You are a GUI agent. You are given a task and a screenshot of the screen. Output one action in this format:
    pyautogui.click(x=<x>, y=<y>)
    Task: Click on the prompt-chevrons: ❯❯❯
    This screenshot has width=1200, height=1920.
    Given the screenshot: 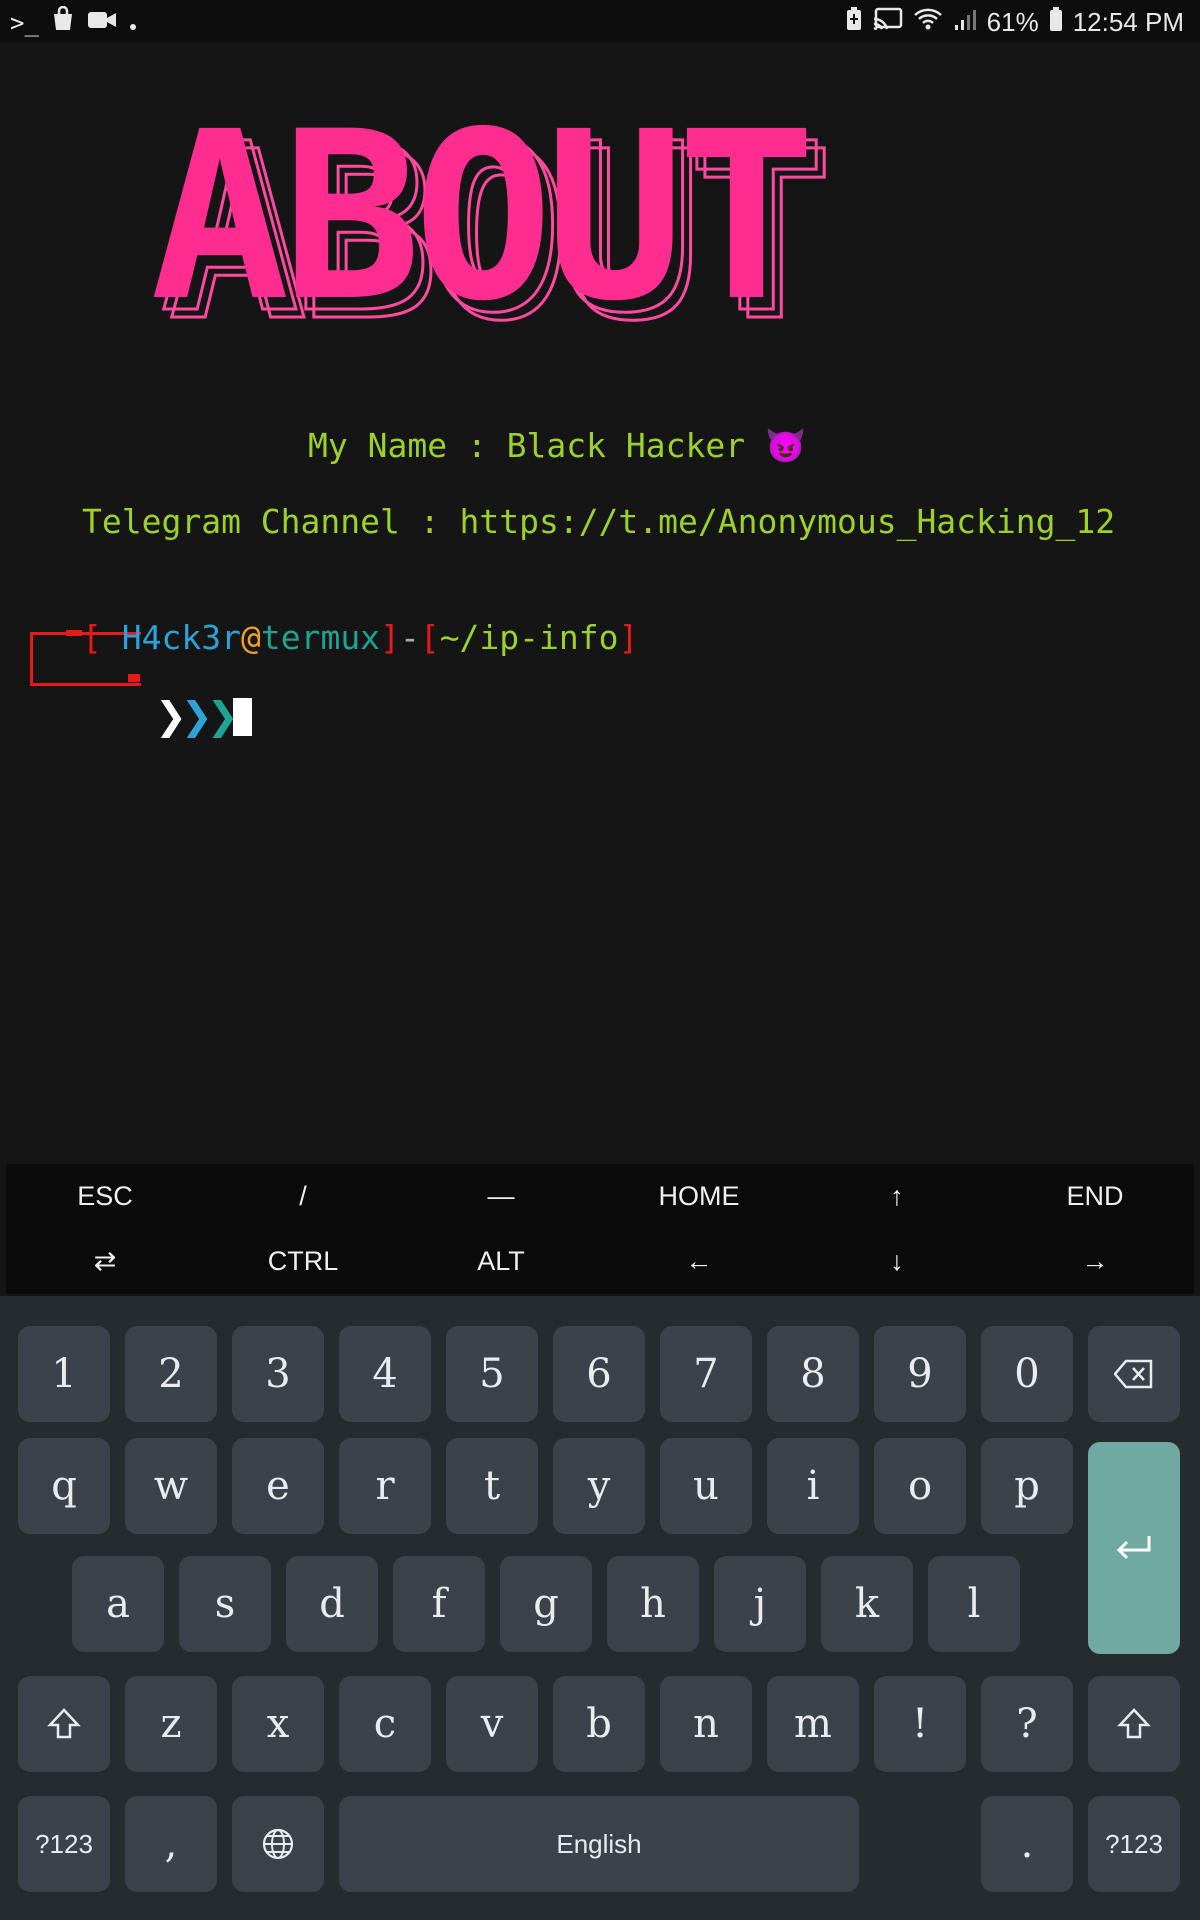 What is the action you would take?
    pyautogui.click(x=196, y=716)
    